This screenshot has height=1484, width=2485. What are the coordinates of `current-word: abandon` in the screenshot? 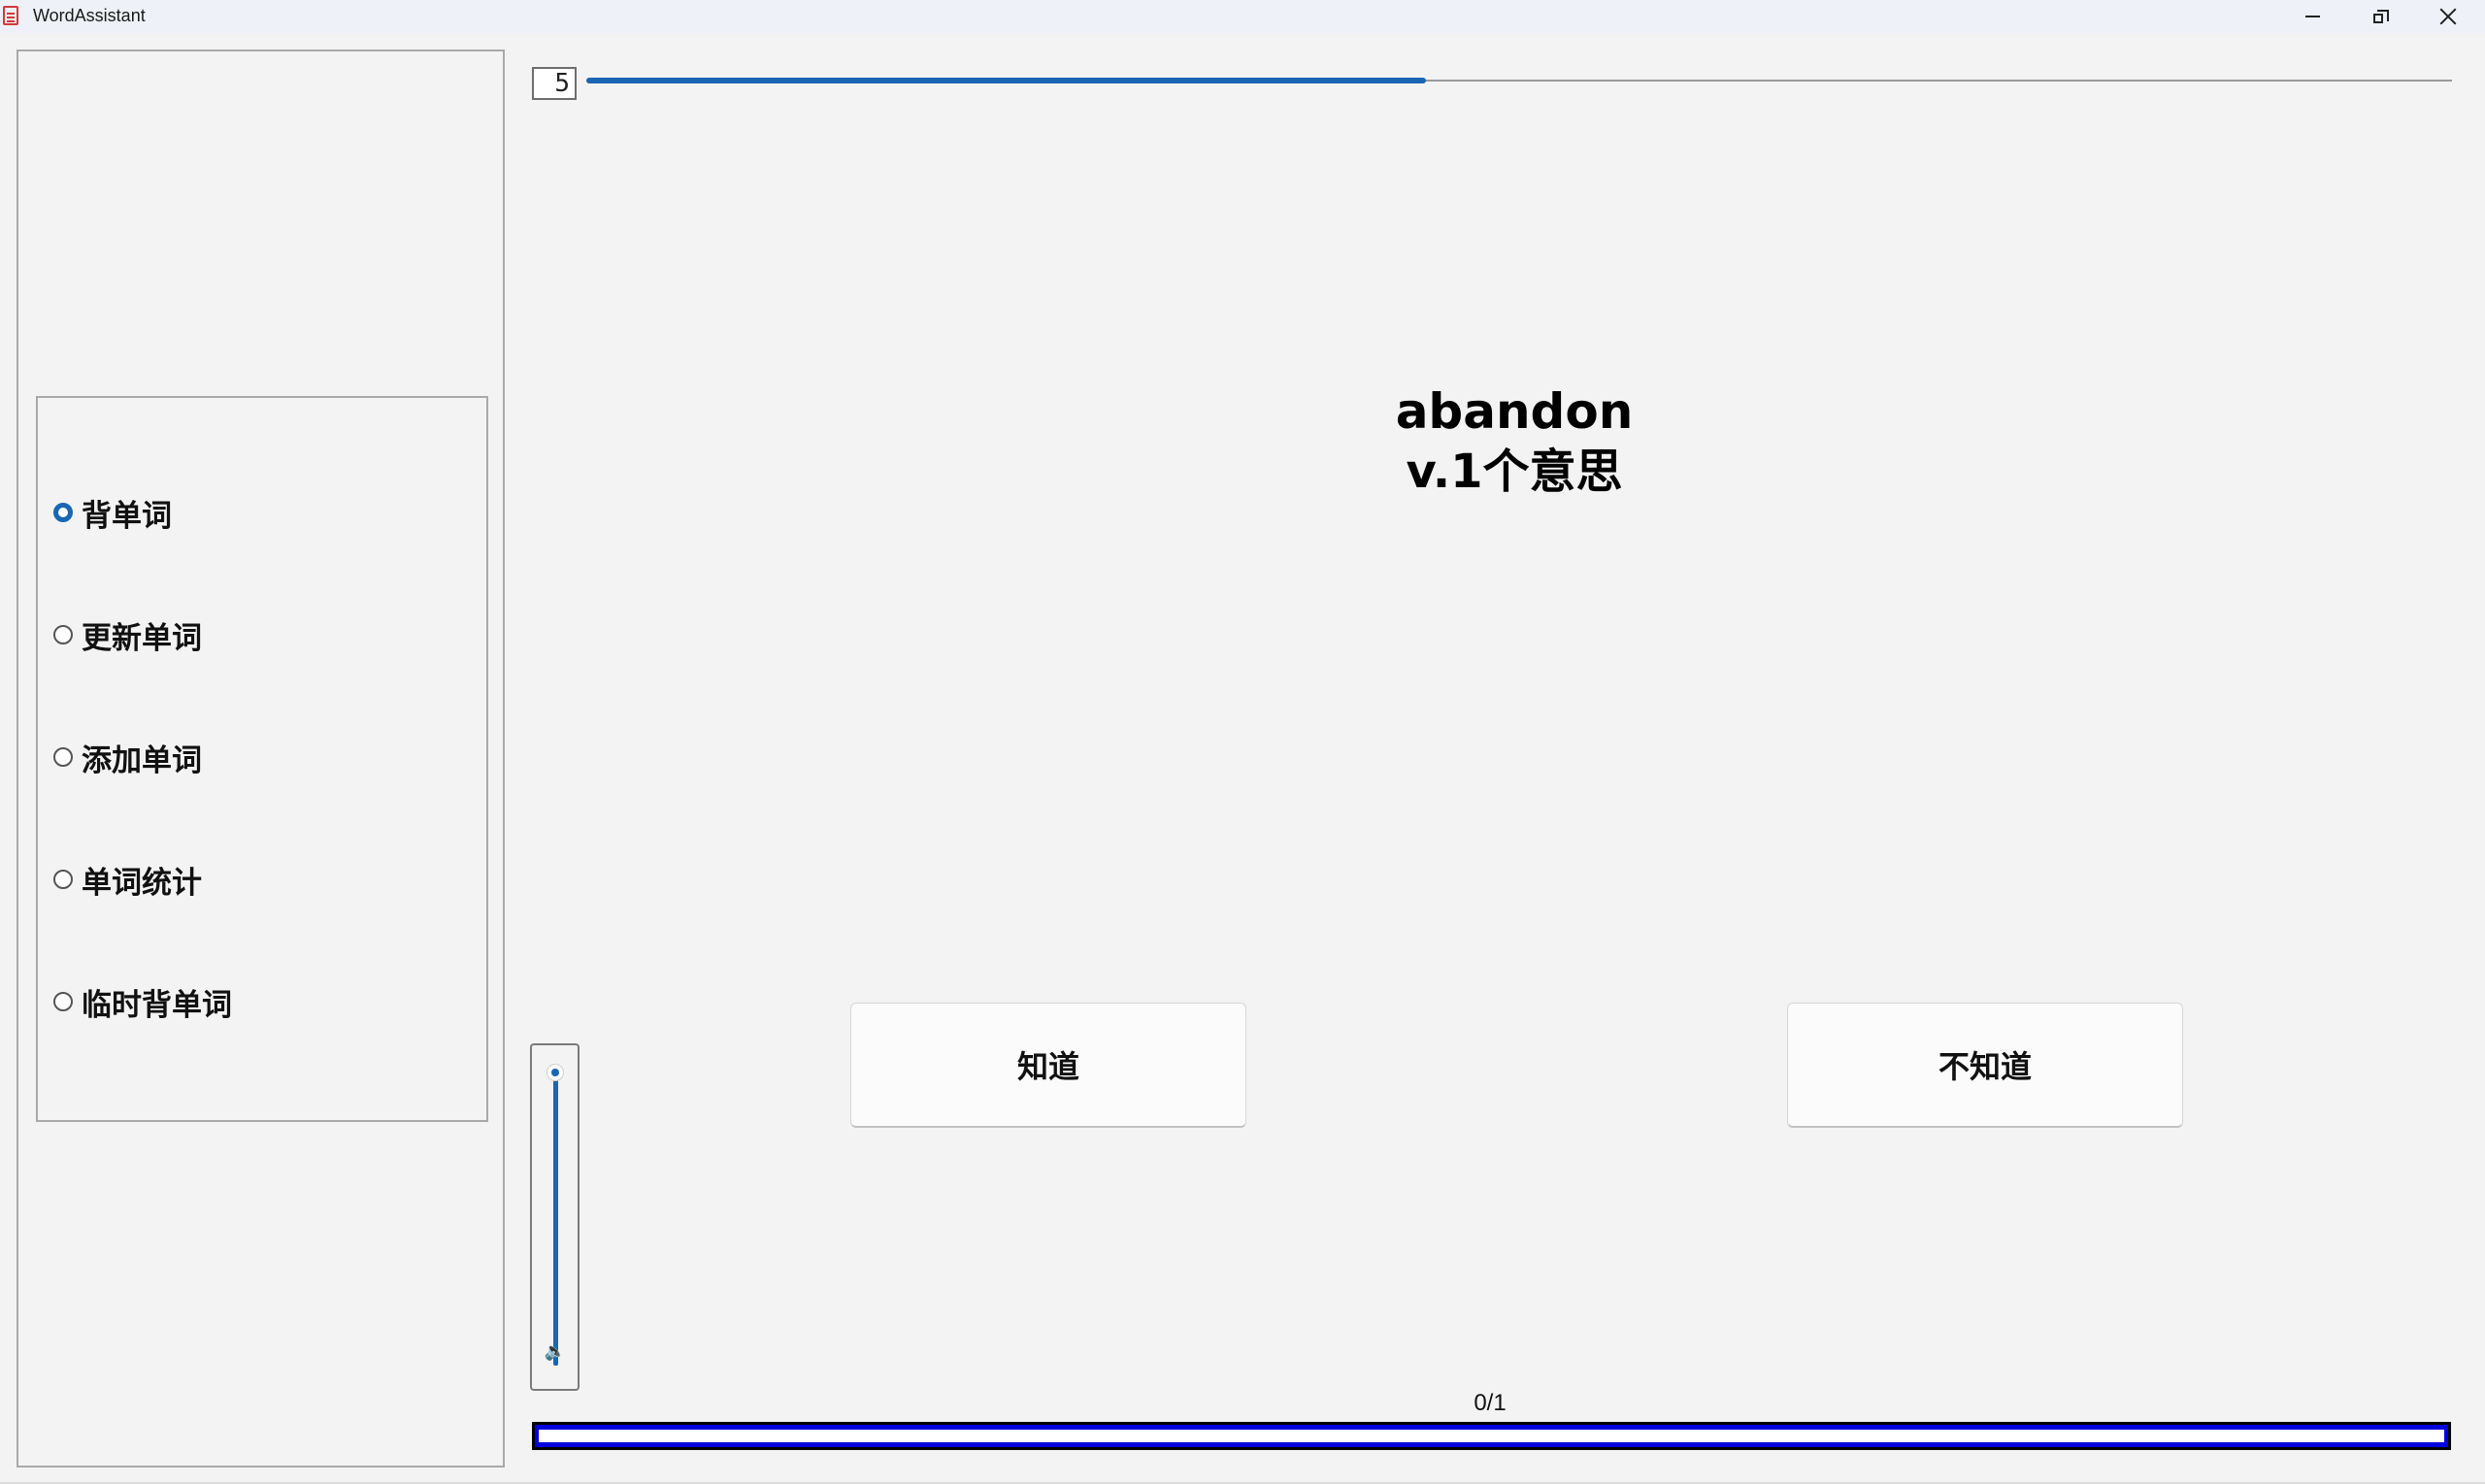 It's located at (1515, 411).